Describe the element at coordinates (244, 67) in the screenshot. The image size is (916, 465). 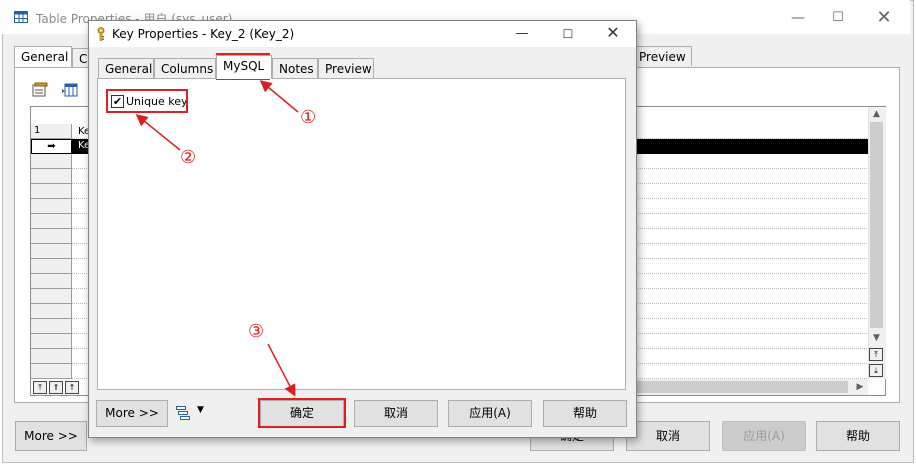
I see `tab-mysql: MySQL` at that location.